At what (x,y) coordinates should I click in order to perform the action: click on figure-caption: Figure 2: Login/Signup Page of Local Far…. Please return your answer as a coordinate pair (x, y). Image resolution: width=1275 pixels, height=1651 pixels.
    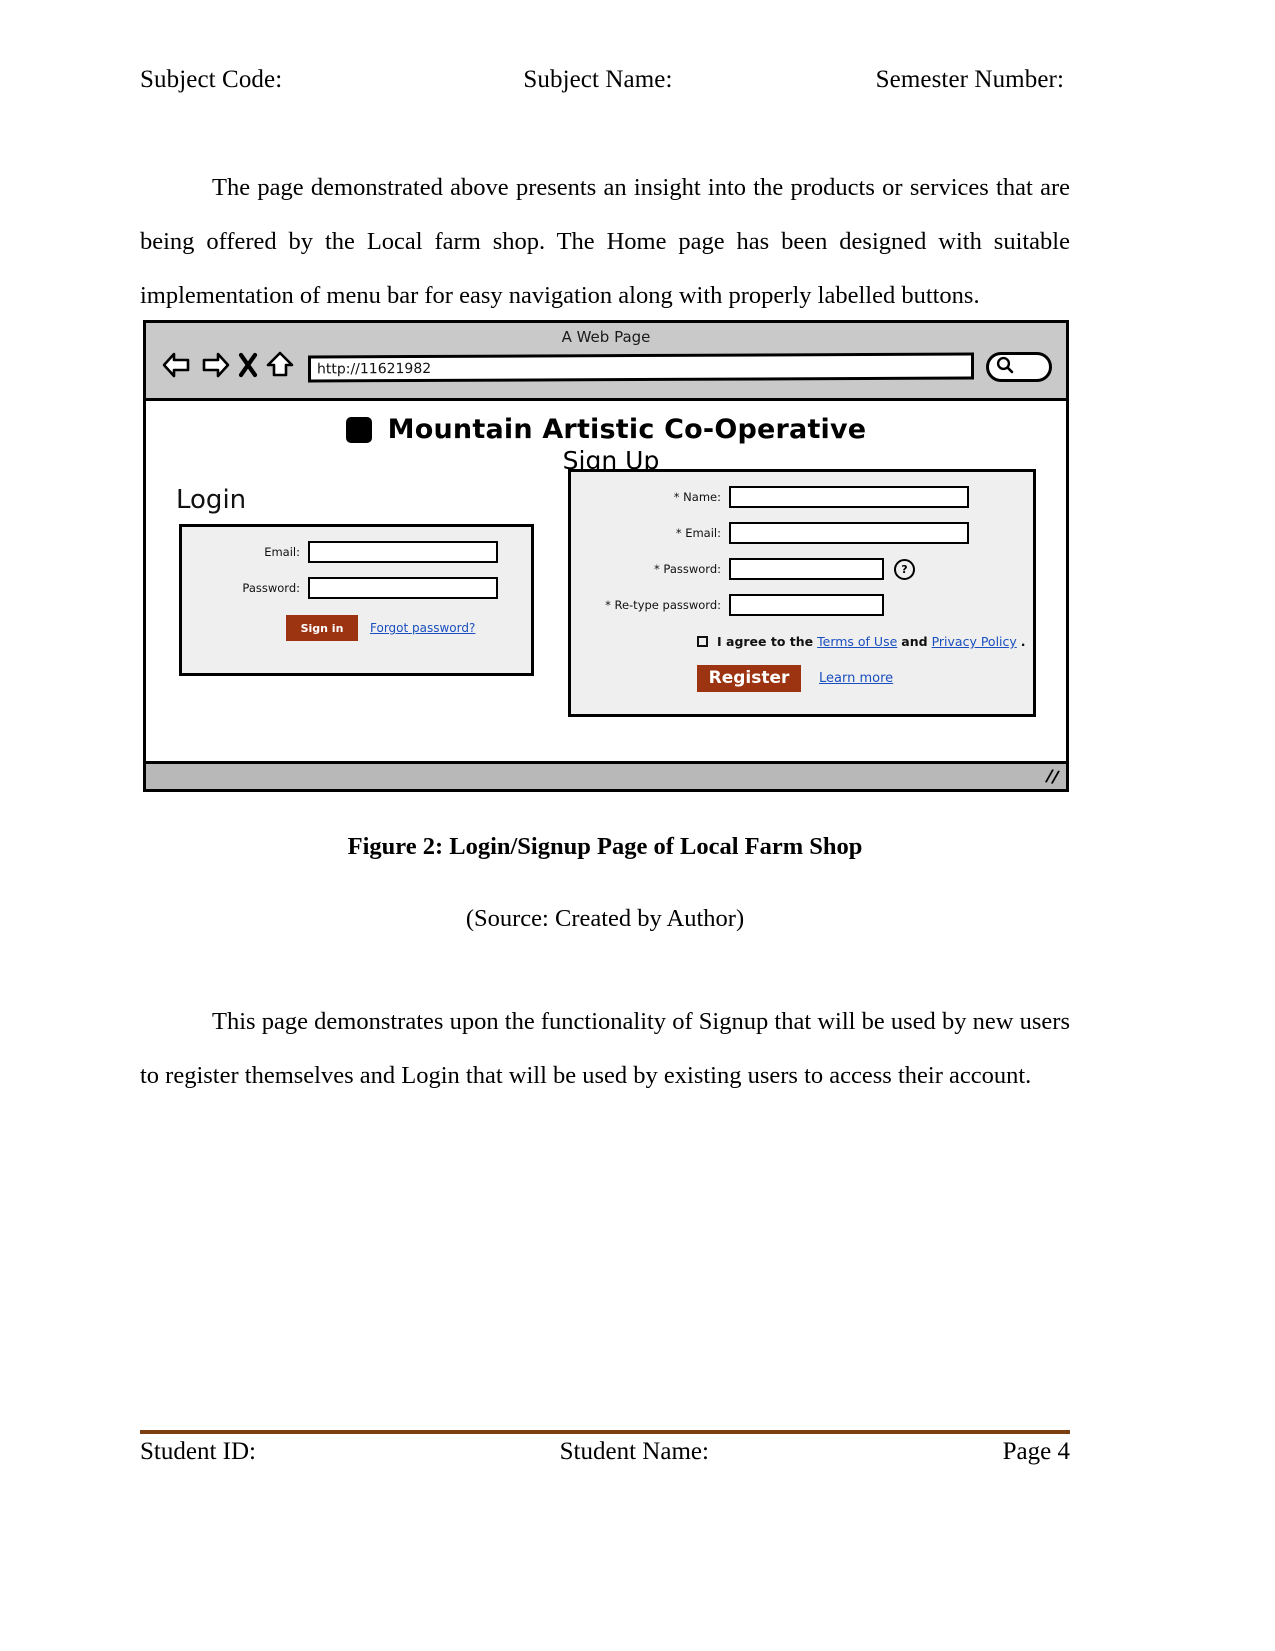
    Looking at the image, I should click on (605, 846).